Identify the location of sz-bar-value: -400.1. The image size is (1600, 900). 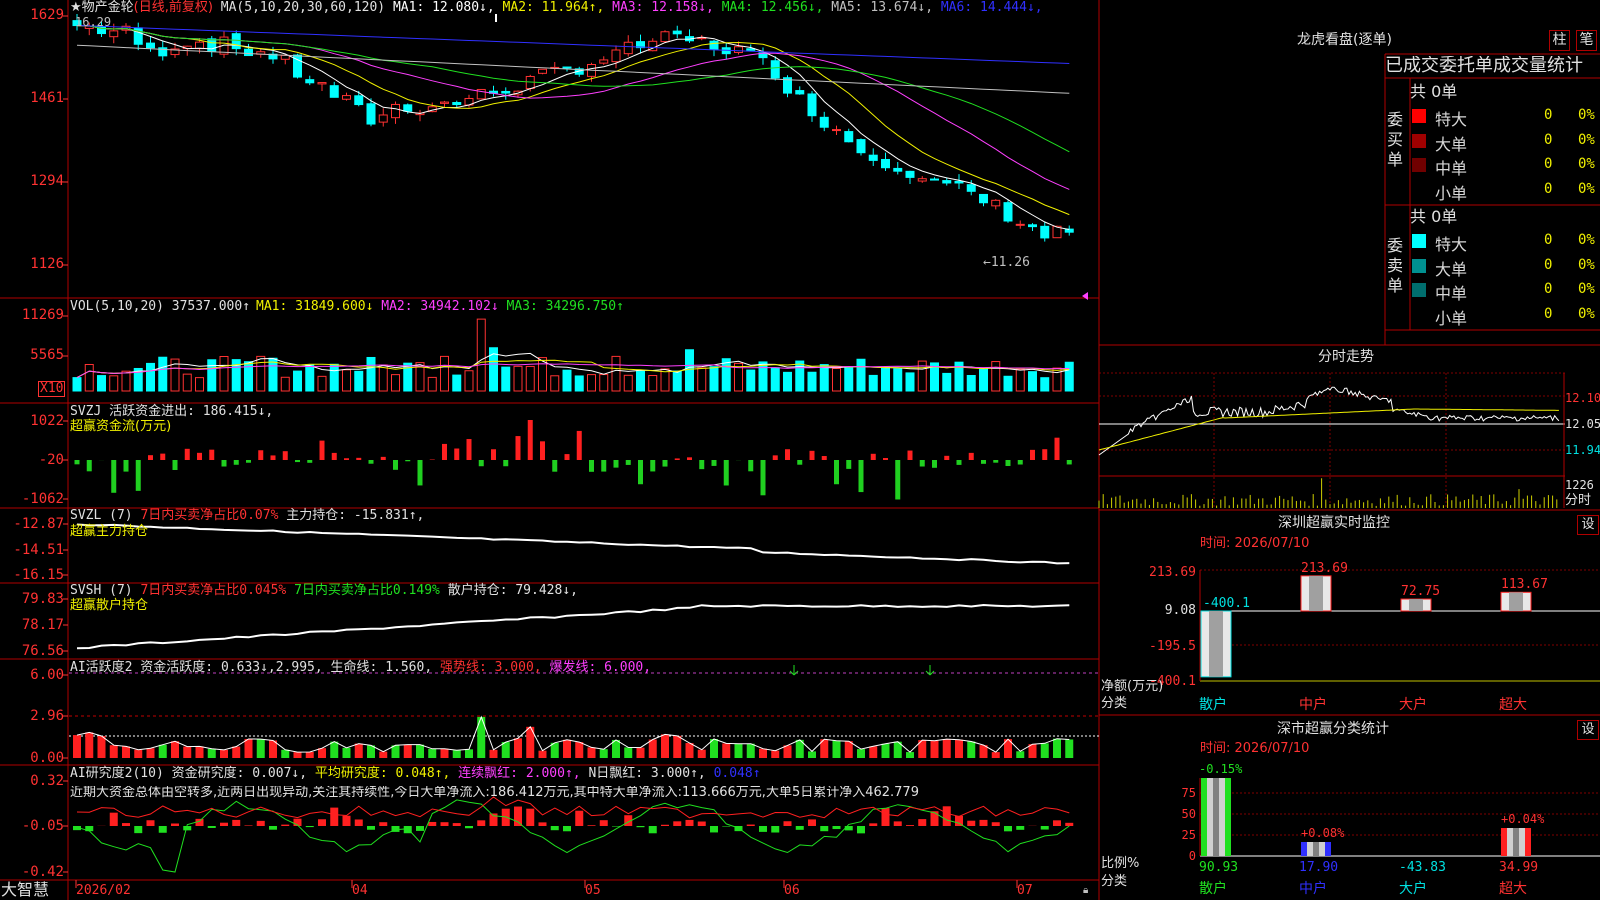
(1226, 603).